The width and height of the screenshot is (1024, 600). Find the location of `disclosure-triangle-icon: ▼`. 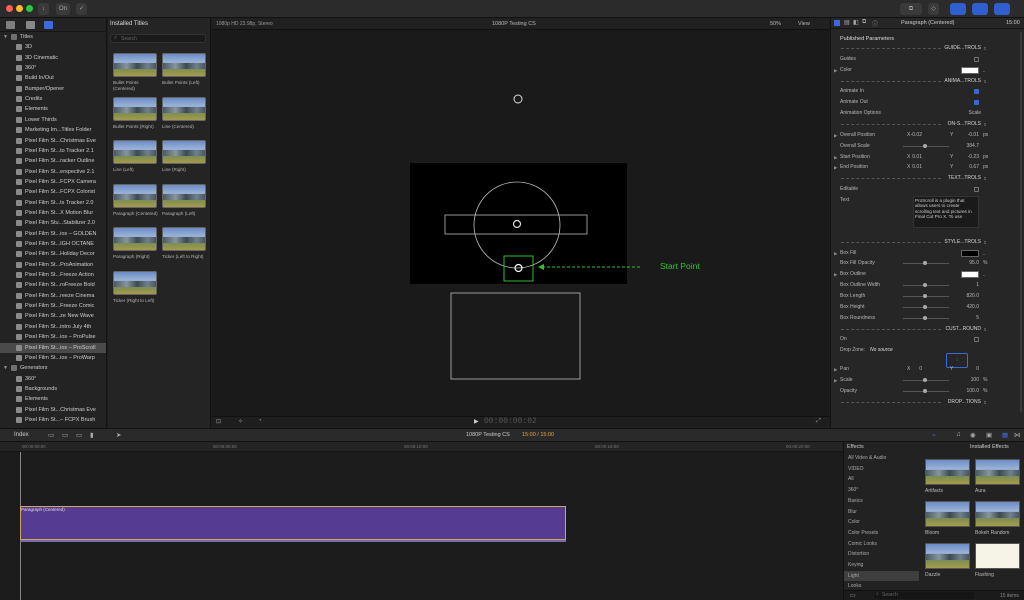

disclosure-triangle-icon: ▼ is located at coordinates (5, 368).